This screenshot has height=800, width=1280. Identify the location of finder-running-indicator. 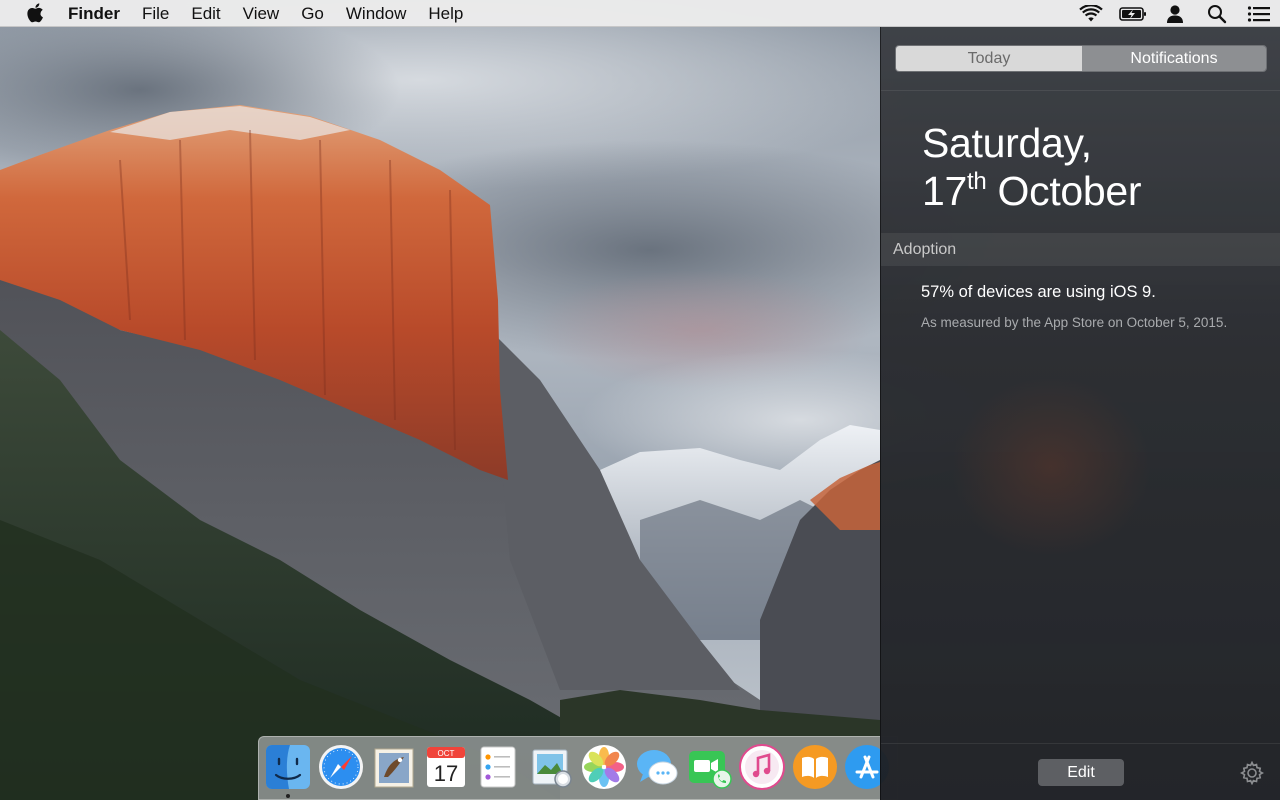
(288, 796).